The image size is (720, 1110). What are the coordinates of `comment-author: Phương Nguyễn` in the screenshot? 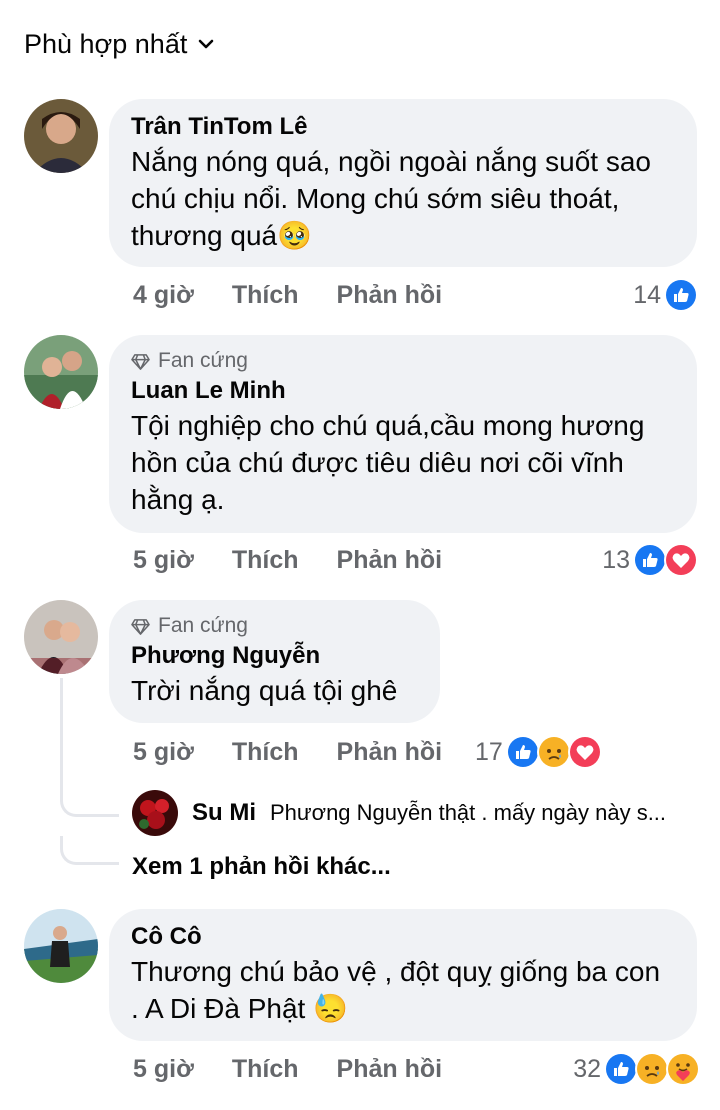 It's located at (274, 656).